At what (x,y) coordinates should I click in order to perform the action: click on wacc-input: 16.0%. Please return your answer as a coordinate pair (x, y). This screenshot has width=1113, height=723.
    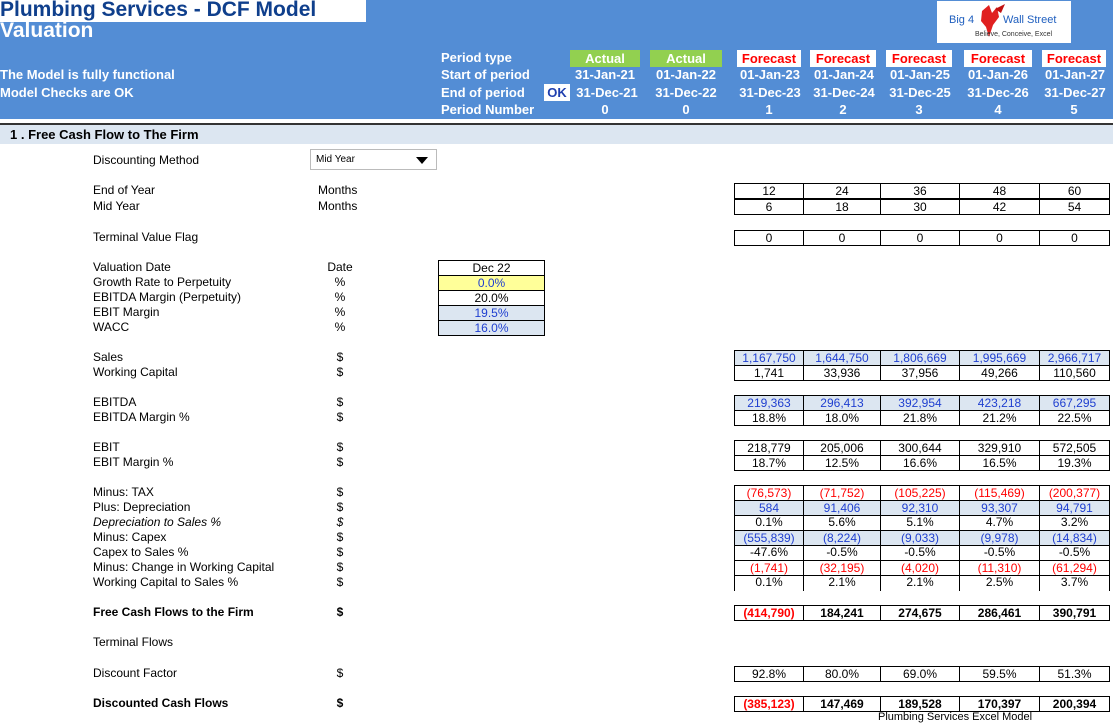
    Looking at the image, I should click on (491, 328).